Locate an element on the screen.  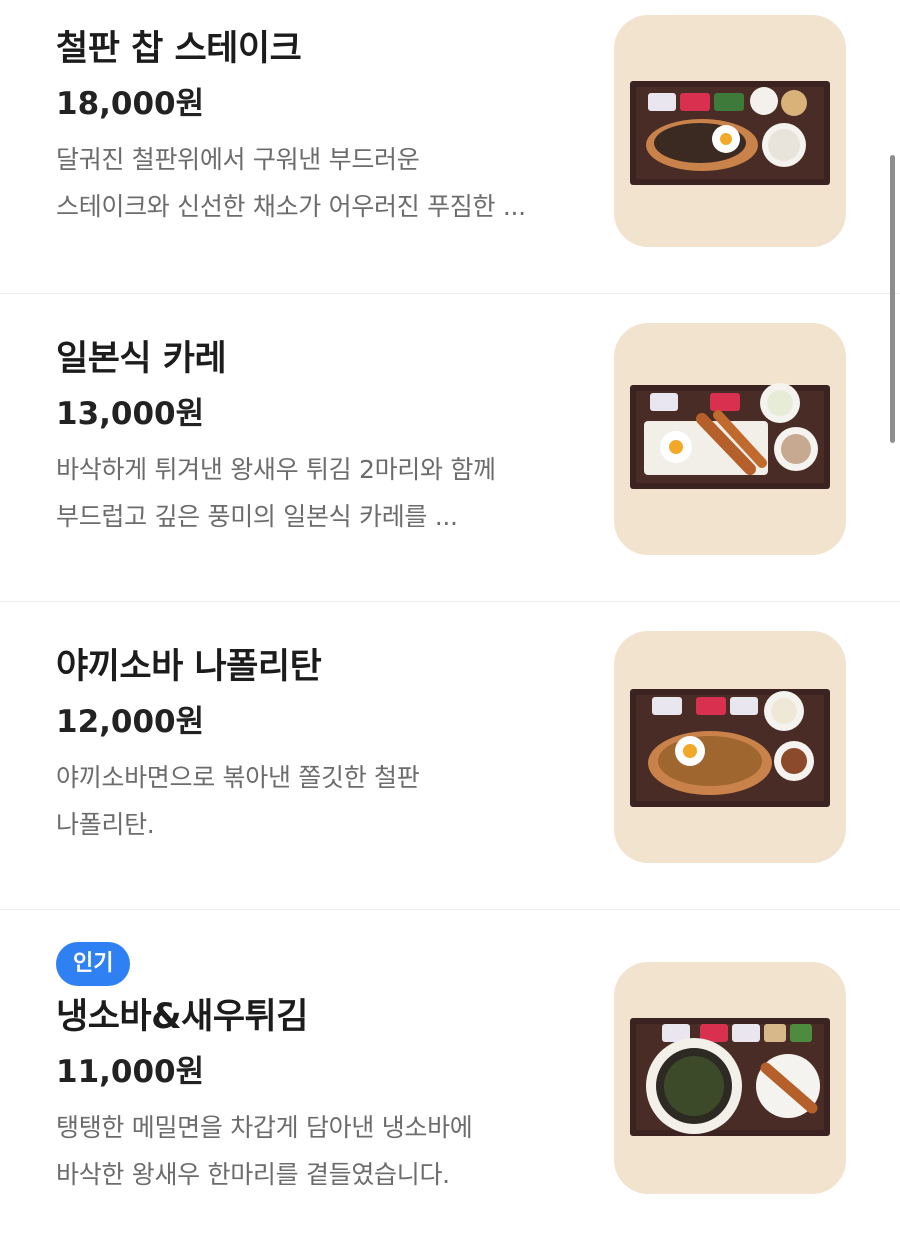
scrollbar is located at coordinates (892, 299).